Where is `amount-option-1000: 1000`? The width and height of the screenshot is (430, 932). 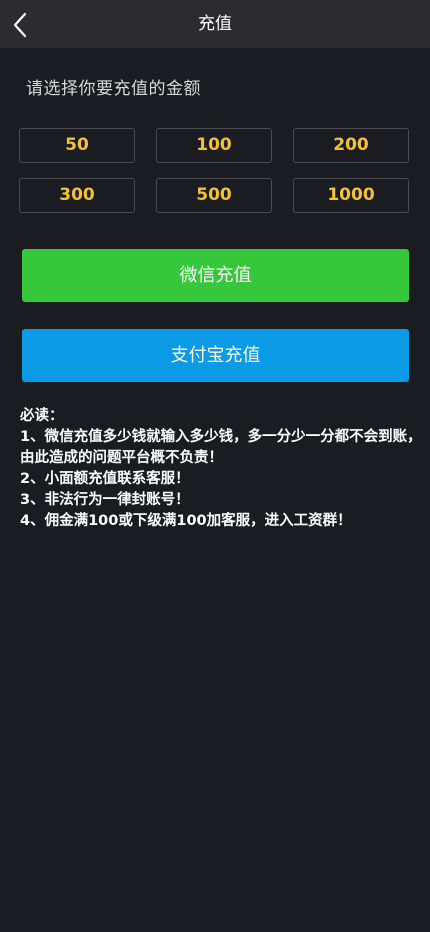
amount-option-1000: 1000 is located at coordinates (351, 195).